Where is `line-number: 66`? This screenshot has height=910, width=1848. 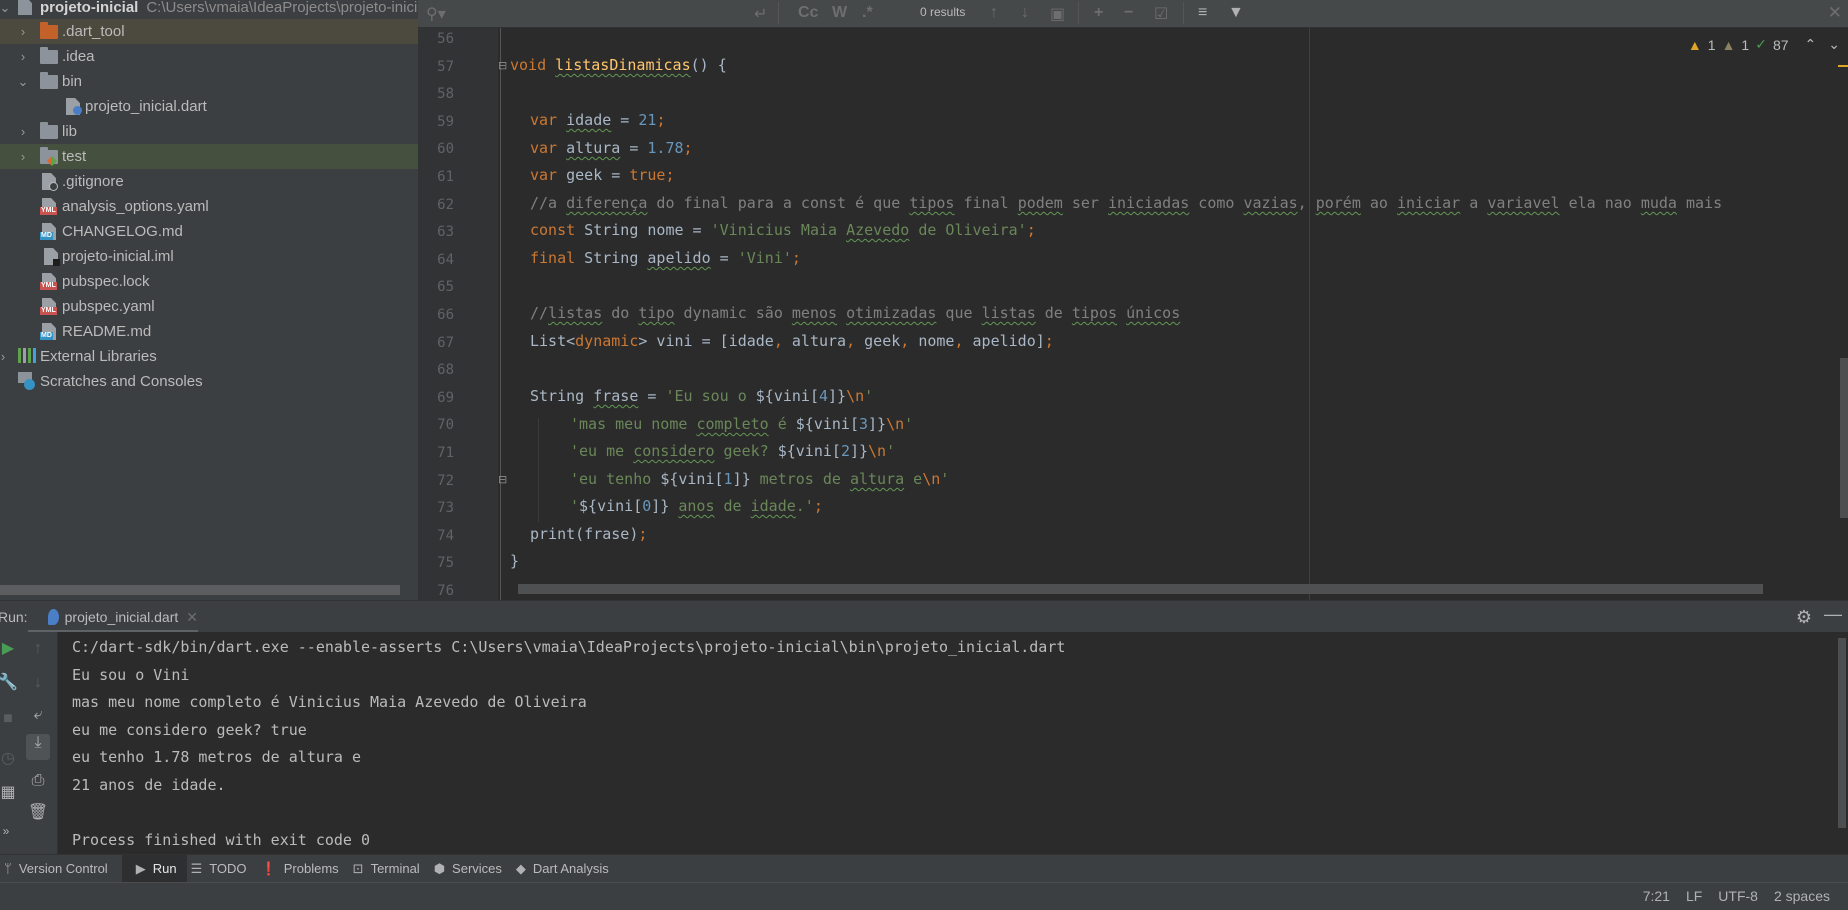
line-number: 66 is located at coordinates (436, 315).